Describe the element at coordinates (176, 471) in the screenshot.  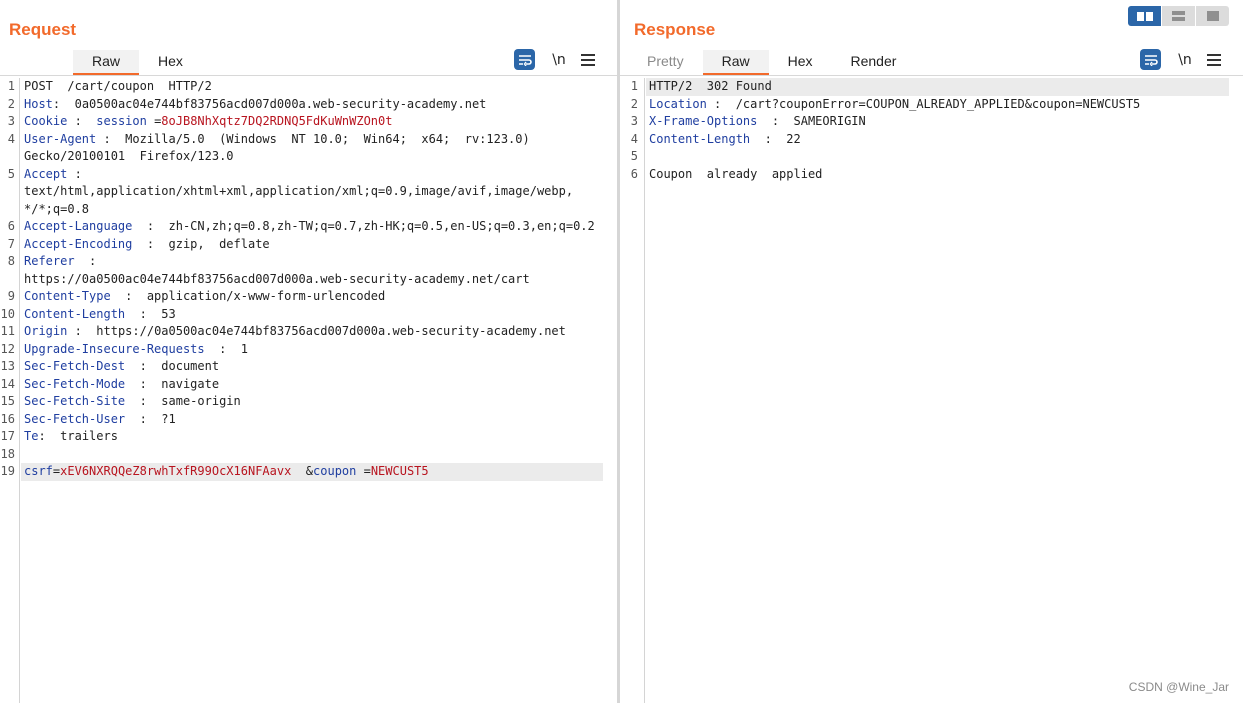
I see `param-value: xEV6NXRQQeZ8rwhTxfR99OcX16NFAavx` at that location.